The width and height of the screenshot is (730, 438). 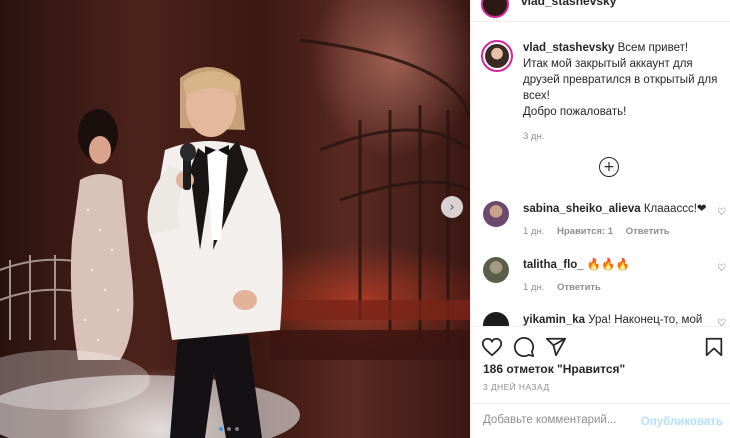 What do you see at coordinates (620, 80) in the screenshot?
I see `caption-text-line: друзей превратился в открытый для` at bounding box center [620, 80].